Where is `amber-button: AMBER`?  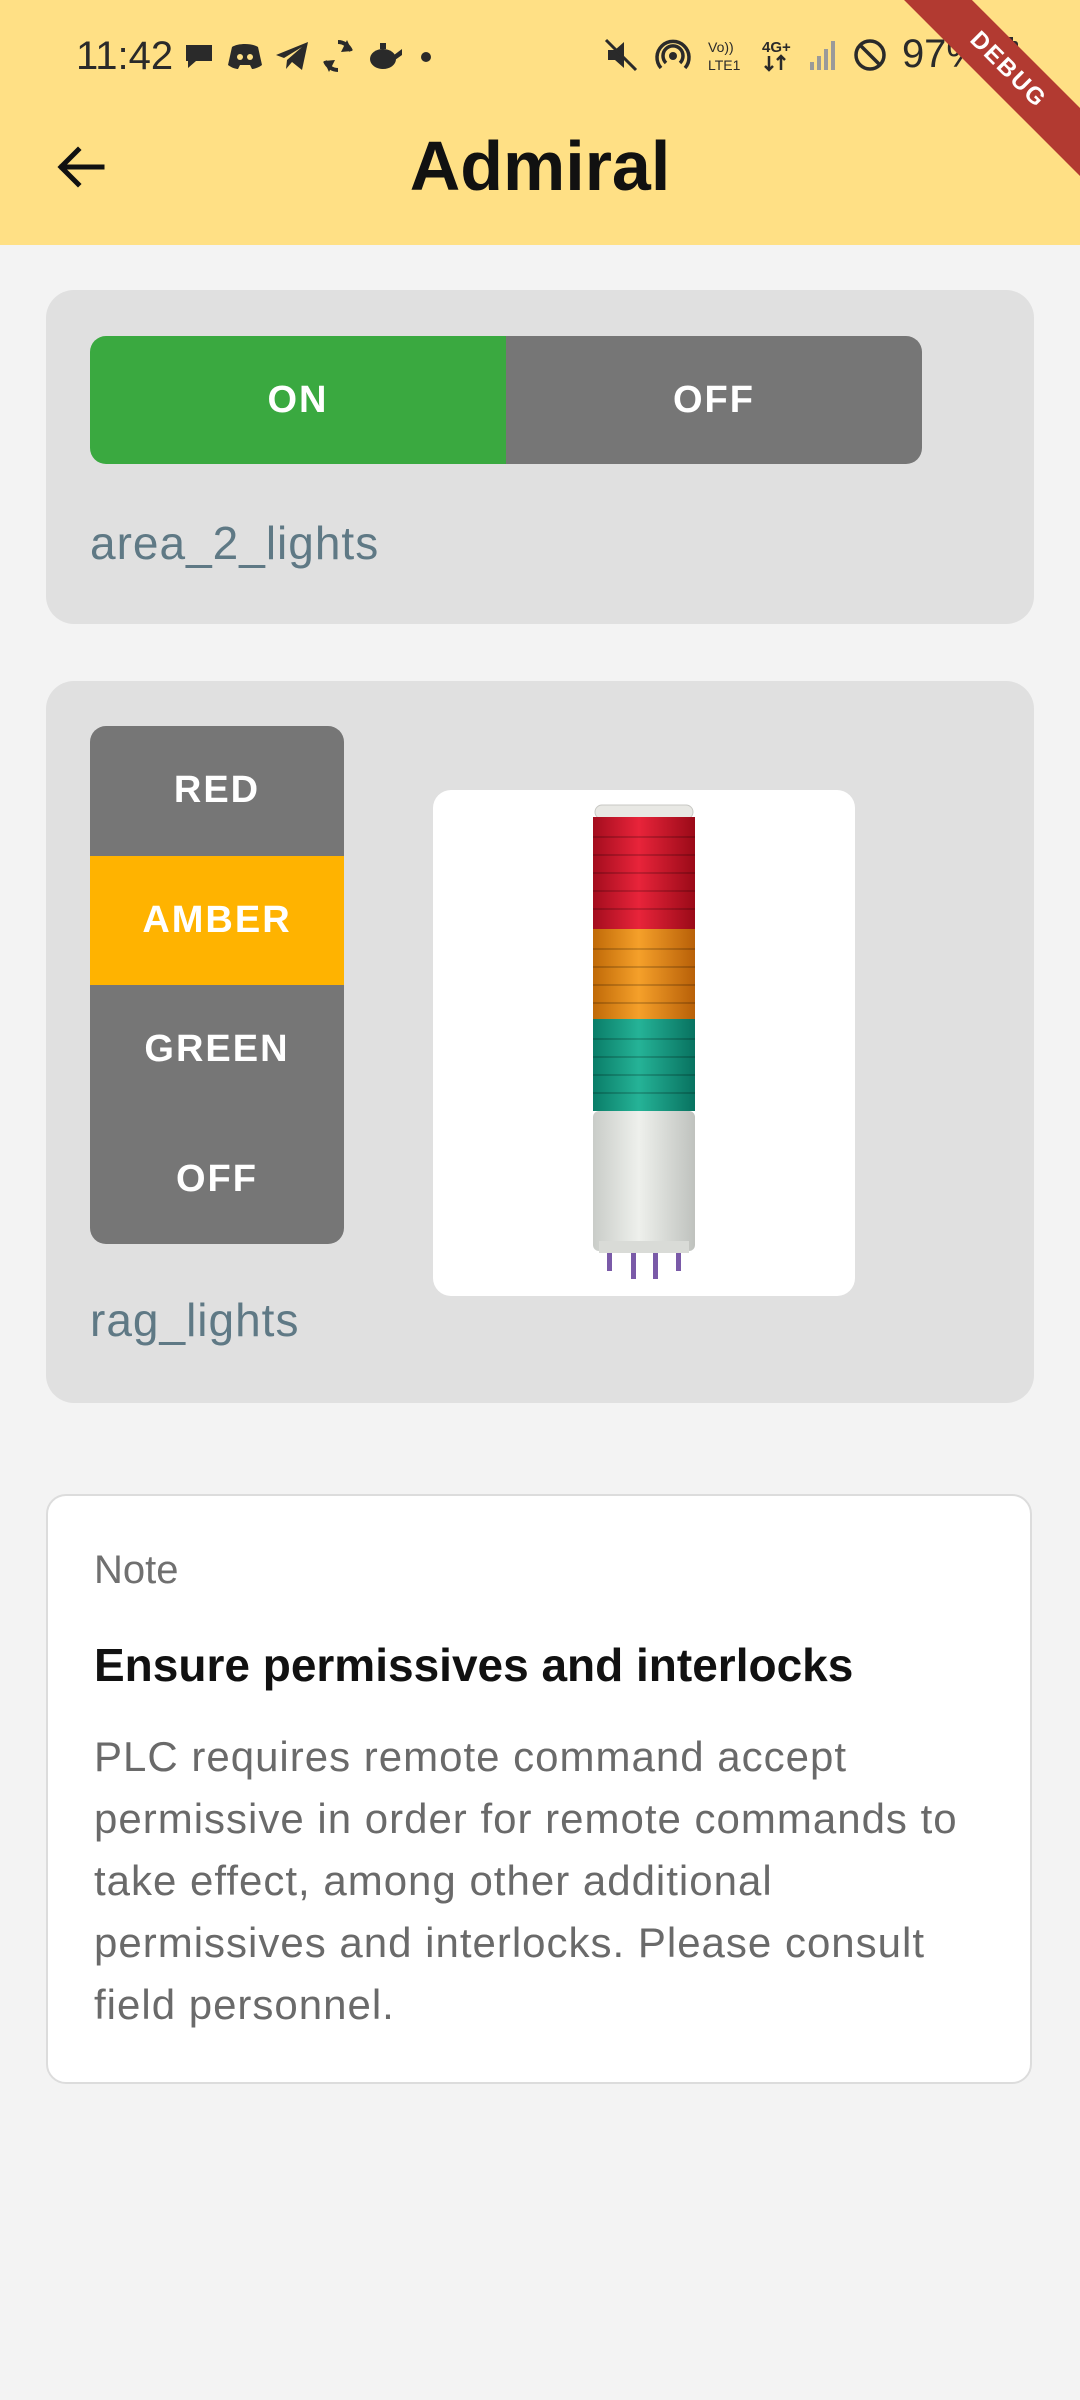
amber-button: AMBER is located at coordinates (217, 920).